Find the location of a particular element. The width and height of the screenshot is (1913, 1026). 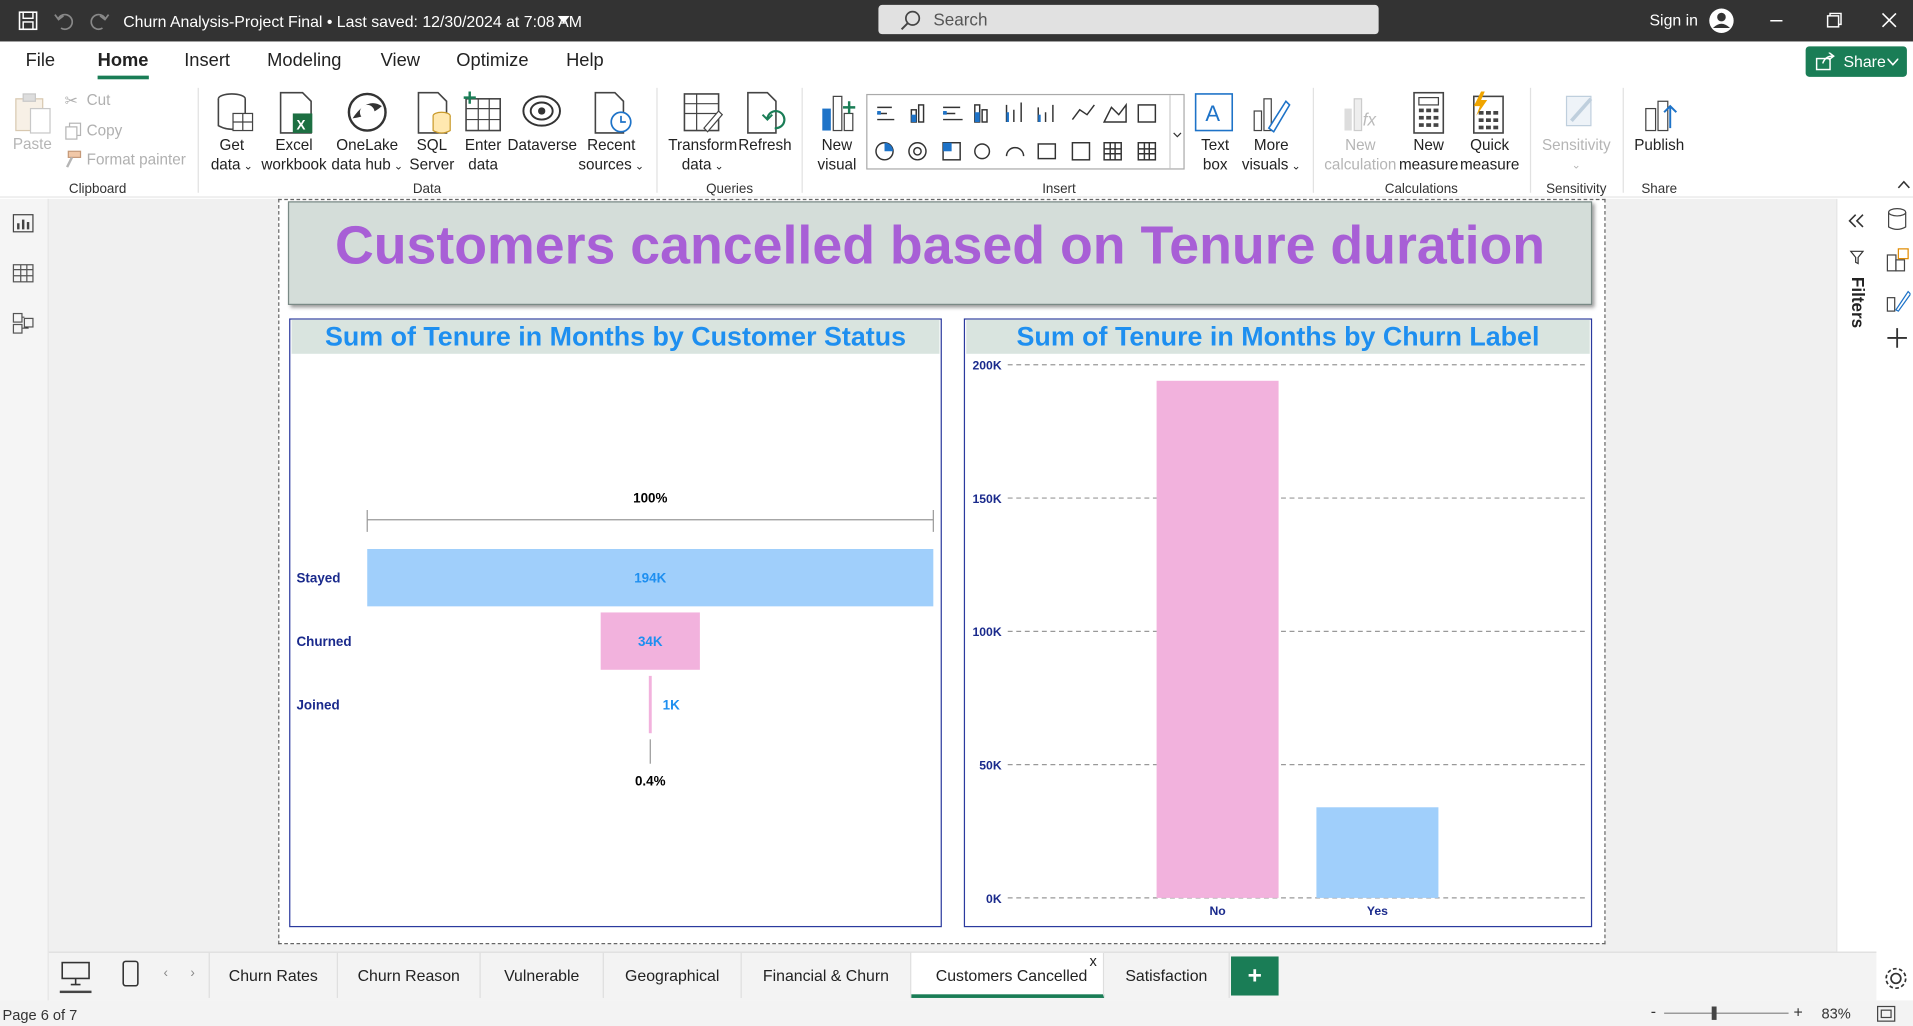

bar-y-tick-label: 150K is located at coordinates (987, 499).